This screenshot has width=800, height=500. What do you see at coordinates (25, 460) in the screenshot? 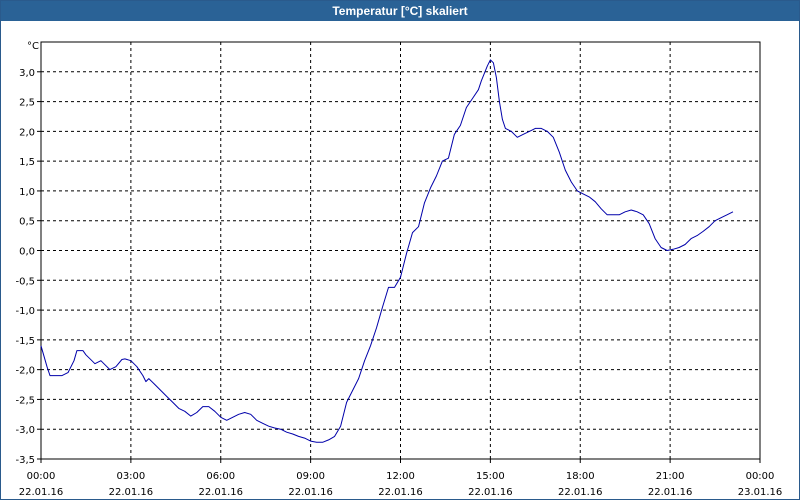
I see `y-tick-label: -3,5` at bounding box center [25, 460].